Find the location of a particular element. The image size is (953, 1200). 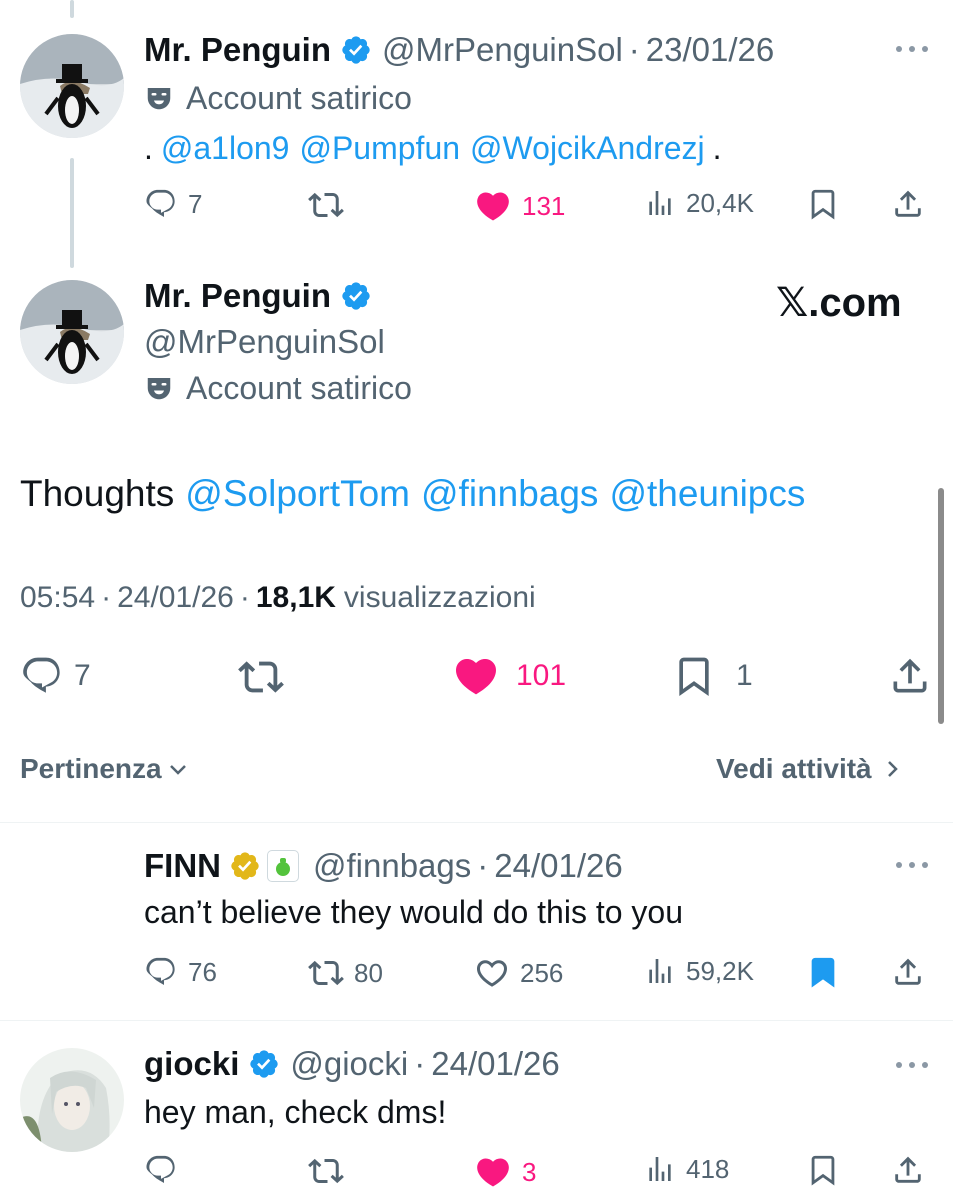

reply2-header: giocki @giocki · 24/01/26 is located at coordinates (352, 1064).